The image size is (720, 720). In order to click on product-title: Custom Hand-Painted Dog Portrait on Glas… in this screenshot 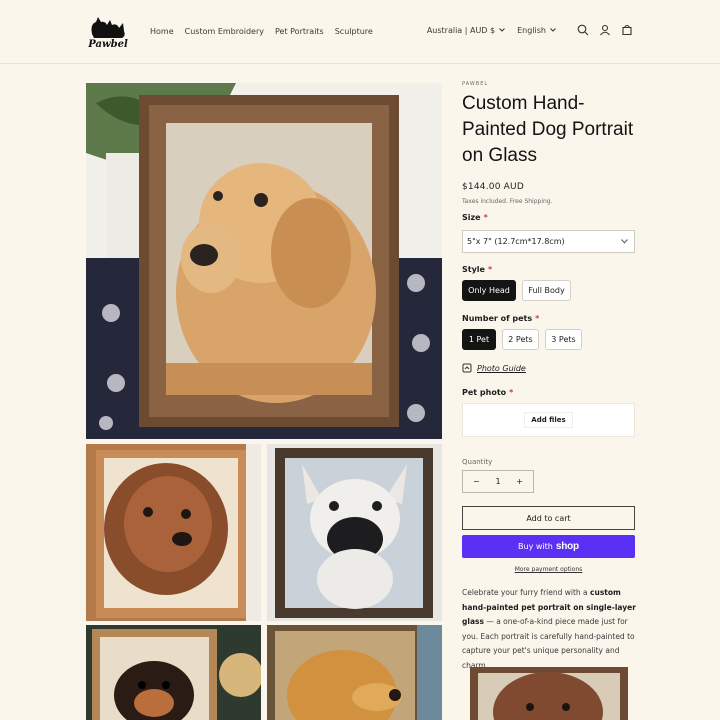, I will do `click(548, 129)`.